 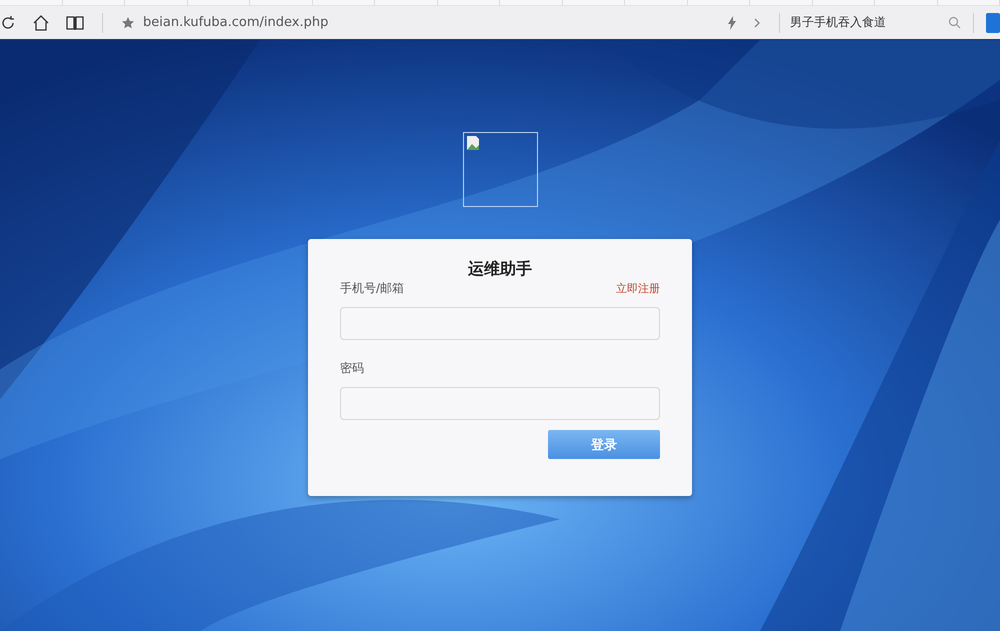 I want to click on password-label: 密码, so click(x=352, y=368).